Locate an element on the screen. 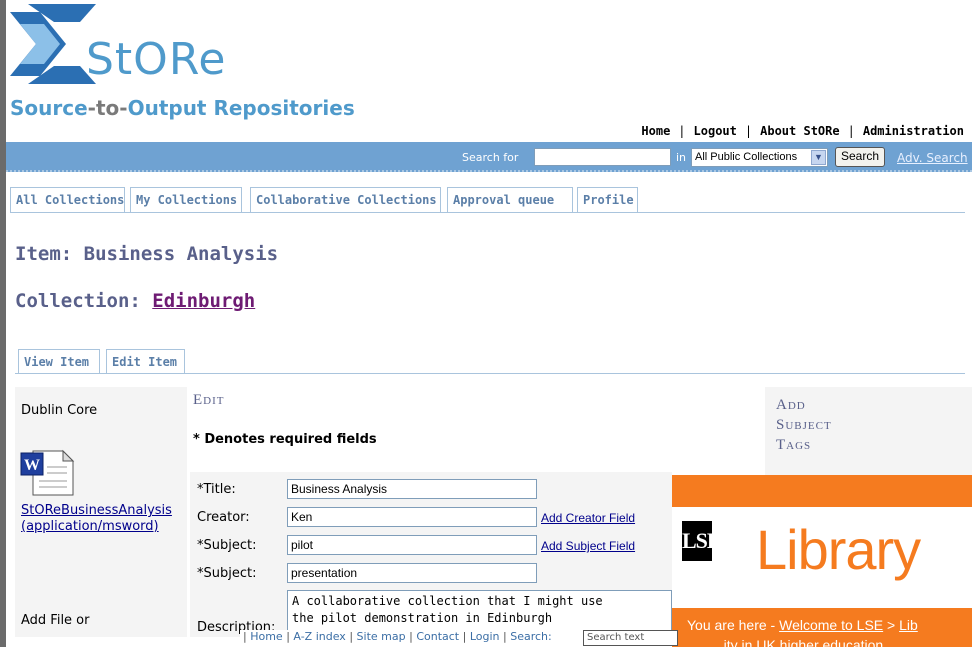 Image resolution: width=972 pixels, height=647 pixels. lse-breadcrumb-prefix: You are here - is located at coordinates (733, 625).